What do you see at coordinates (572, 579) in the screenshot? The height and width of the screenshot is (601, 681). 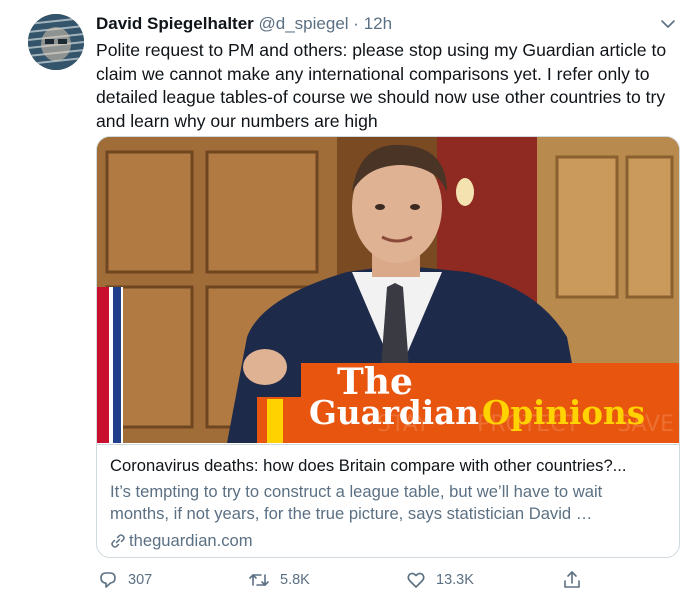 I see `share-icon` at bounding box center [572, 579].